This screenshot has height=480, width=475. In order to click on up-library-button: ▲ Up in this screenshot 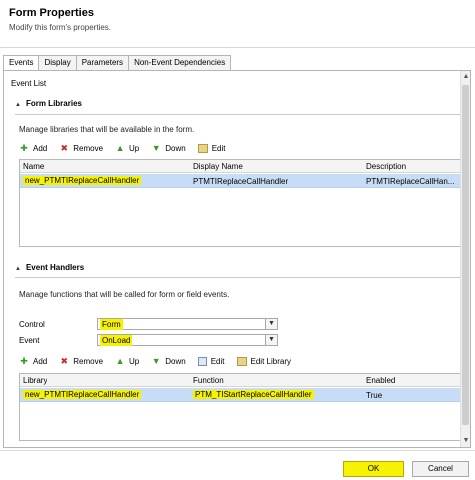, I will do `click(127, 148)`.